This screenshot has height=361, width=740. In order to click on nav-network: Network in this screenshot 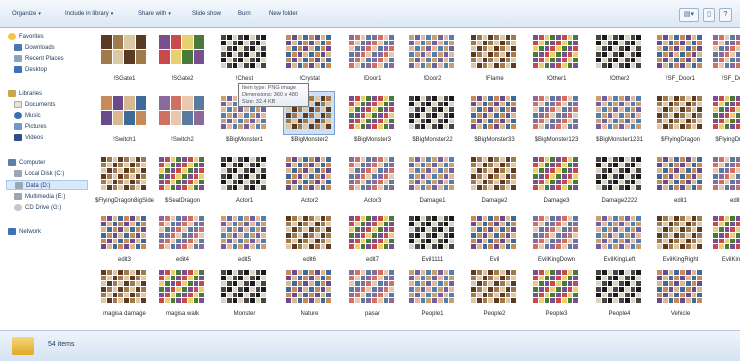, I will do `click(24, 232)`.